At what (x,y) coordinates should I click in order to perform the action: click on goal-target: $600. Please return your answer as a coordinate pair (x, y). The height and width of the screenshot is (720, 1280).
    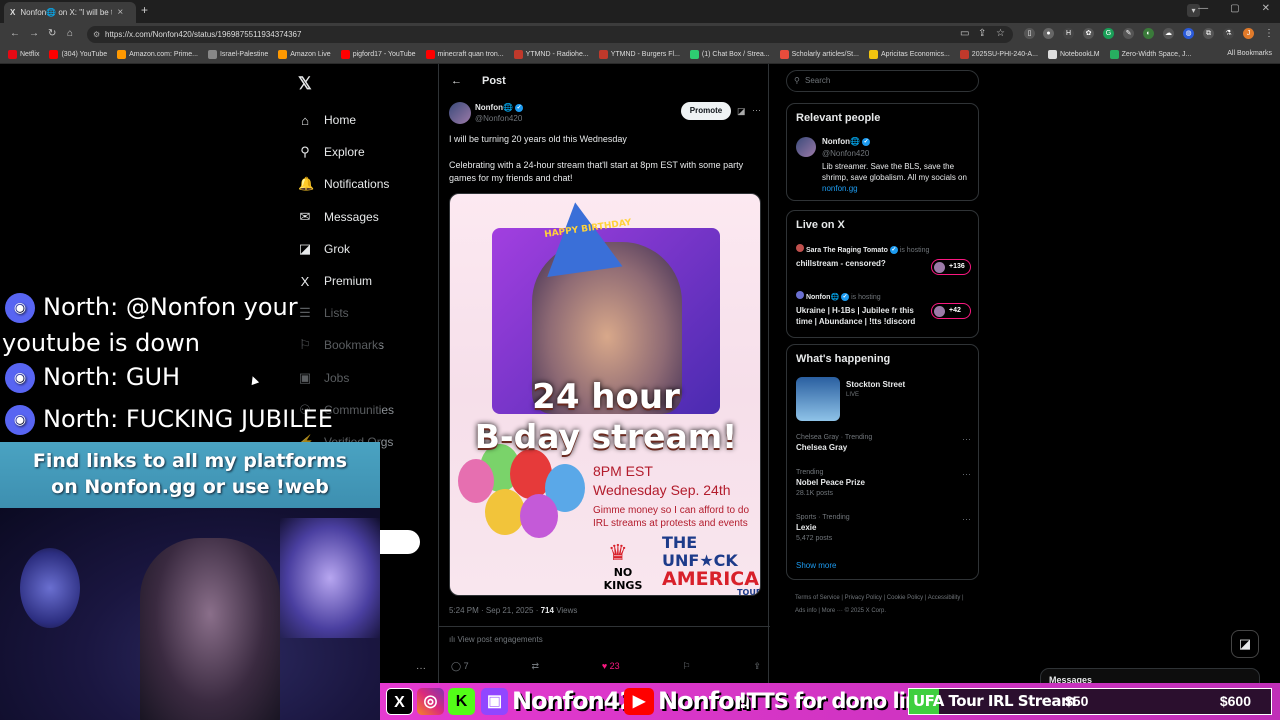
    Looking at the image, I should click on (1235, 701).